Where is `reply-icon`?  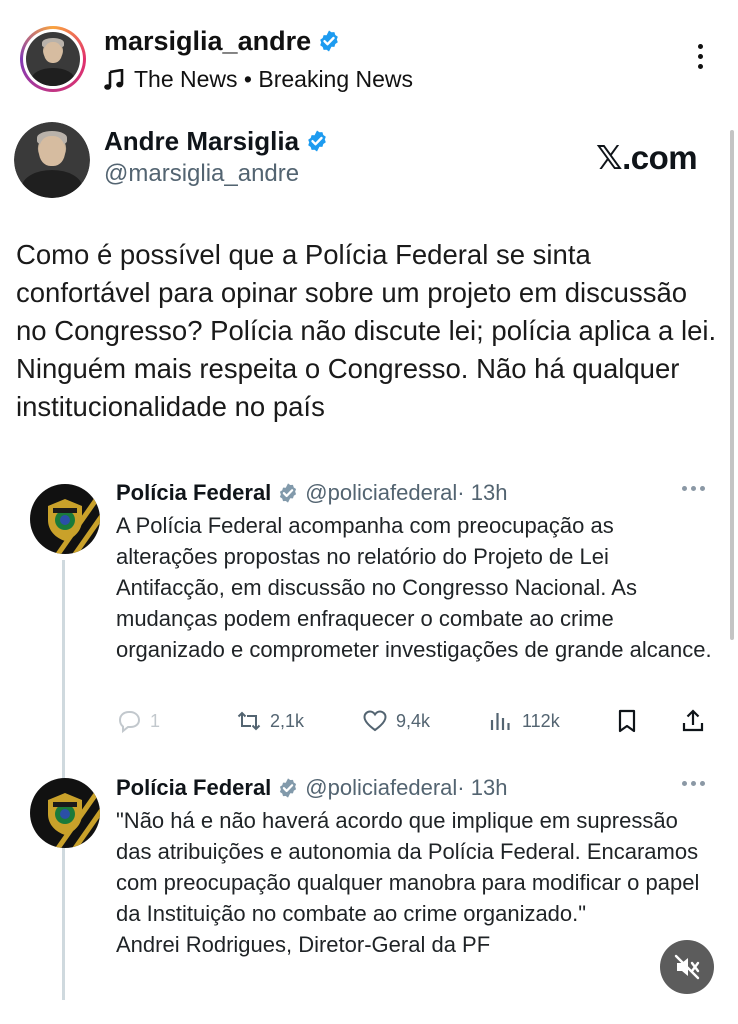 reply-icon is located at coordinates (129, 722).